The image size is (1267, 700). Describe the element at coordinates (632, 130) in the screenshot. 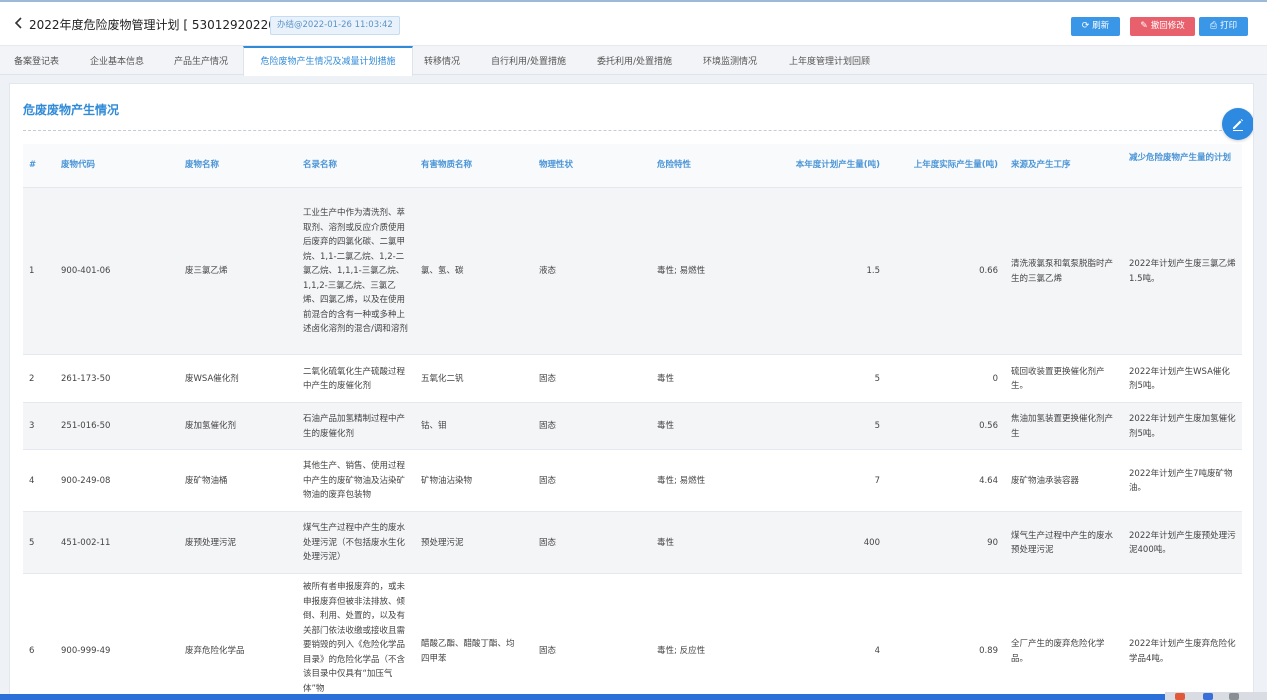

I see `divider` at that location.